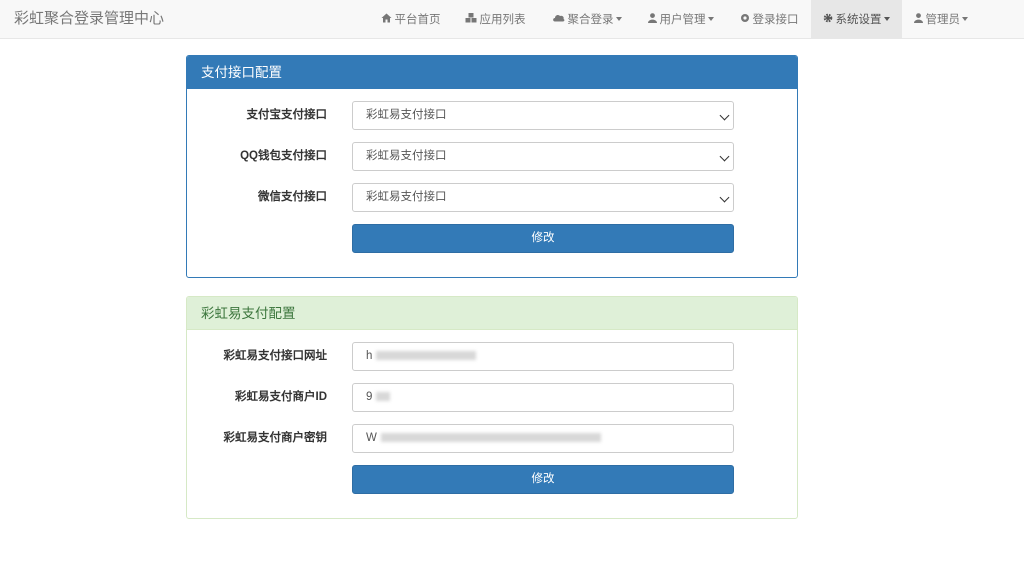 Image resolution: width=1024 pixels, height=568 pixels. I want to click on wechat-row: 微信支付接口 彩虹易支付接口, so click(492, 197).